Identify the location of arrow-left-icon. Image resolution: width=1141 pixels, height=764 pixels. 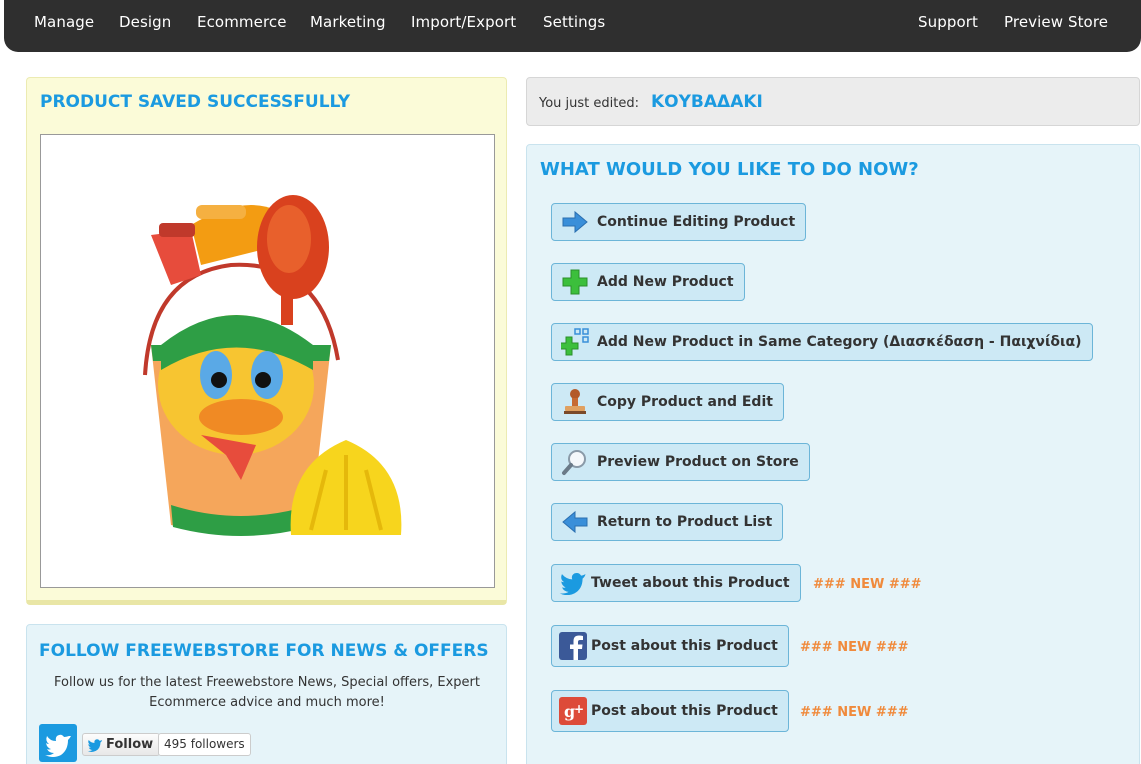
(575, 522).